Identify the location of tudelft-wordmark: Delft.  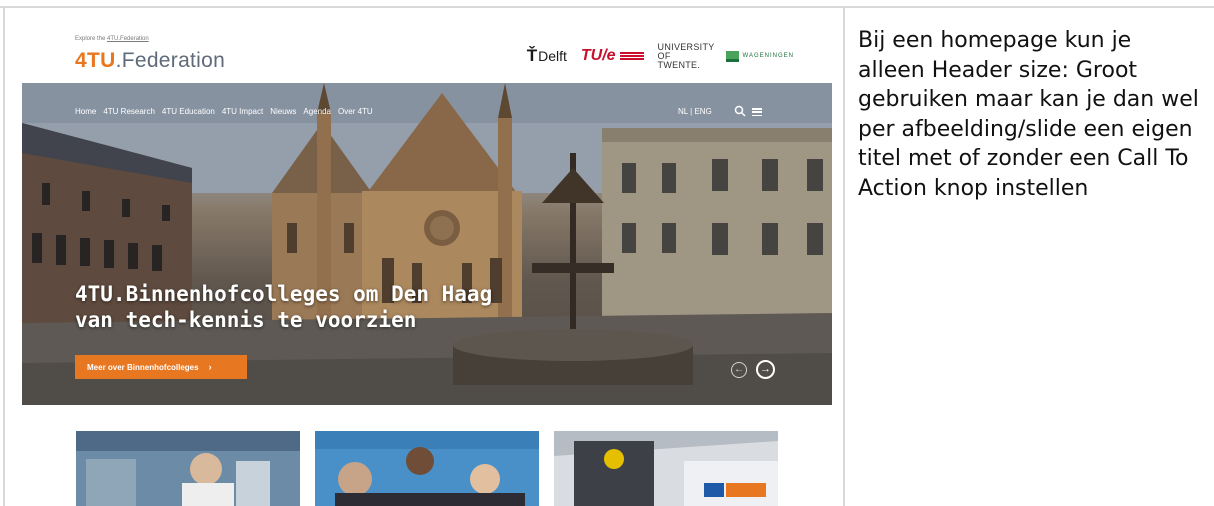
(552, 56).